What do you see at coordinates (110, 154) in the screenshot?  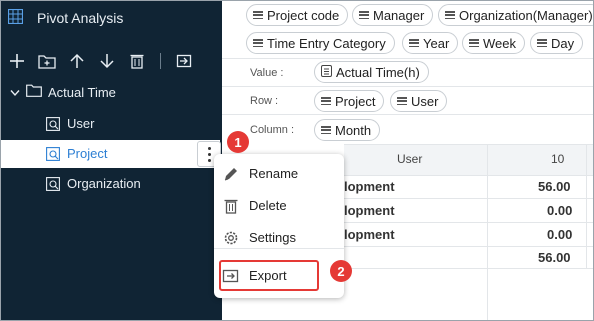 I see `tree-item-project: Project` at bounding box center [110, 154].